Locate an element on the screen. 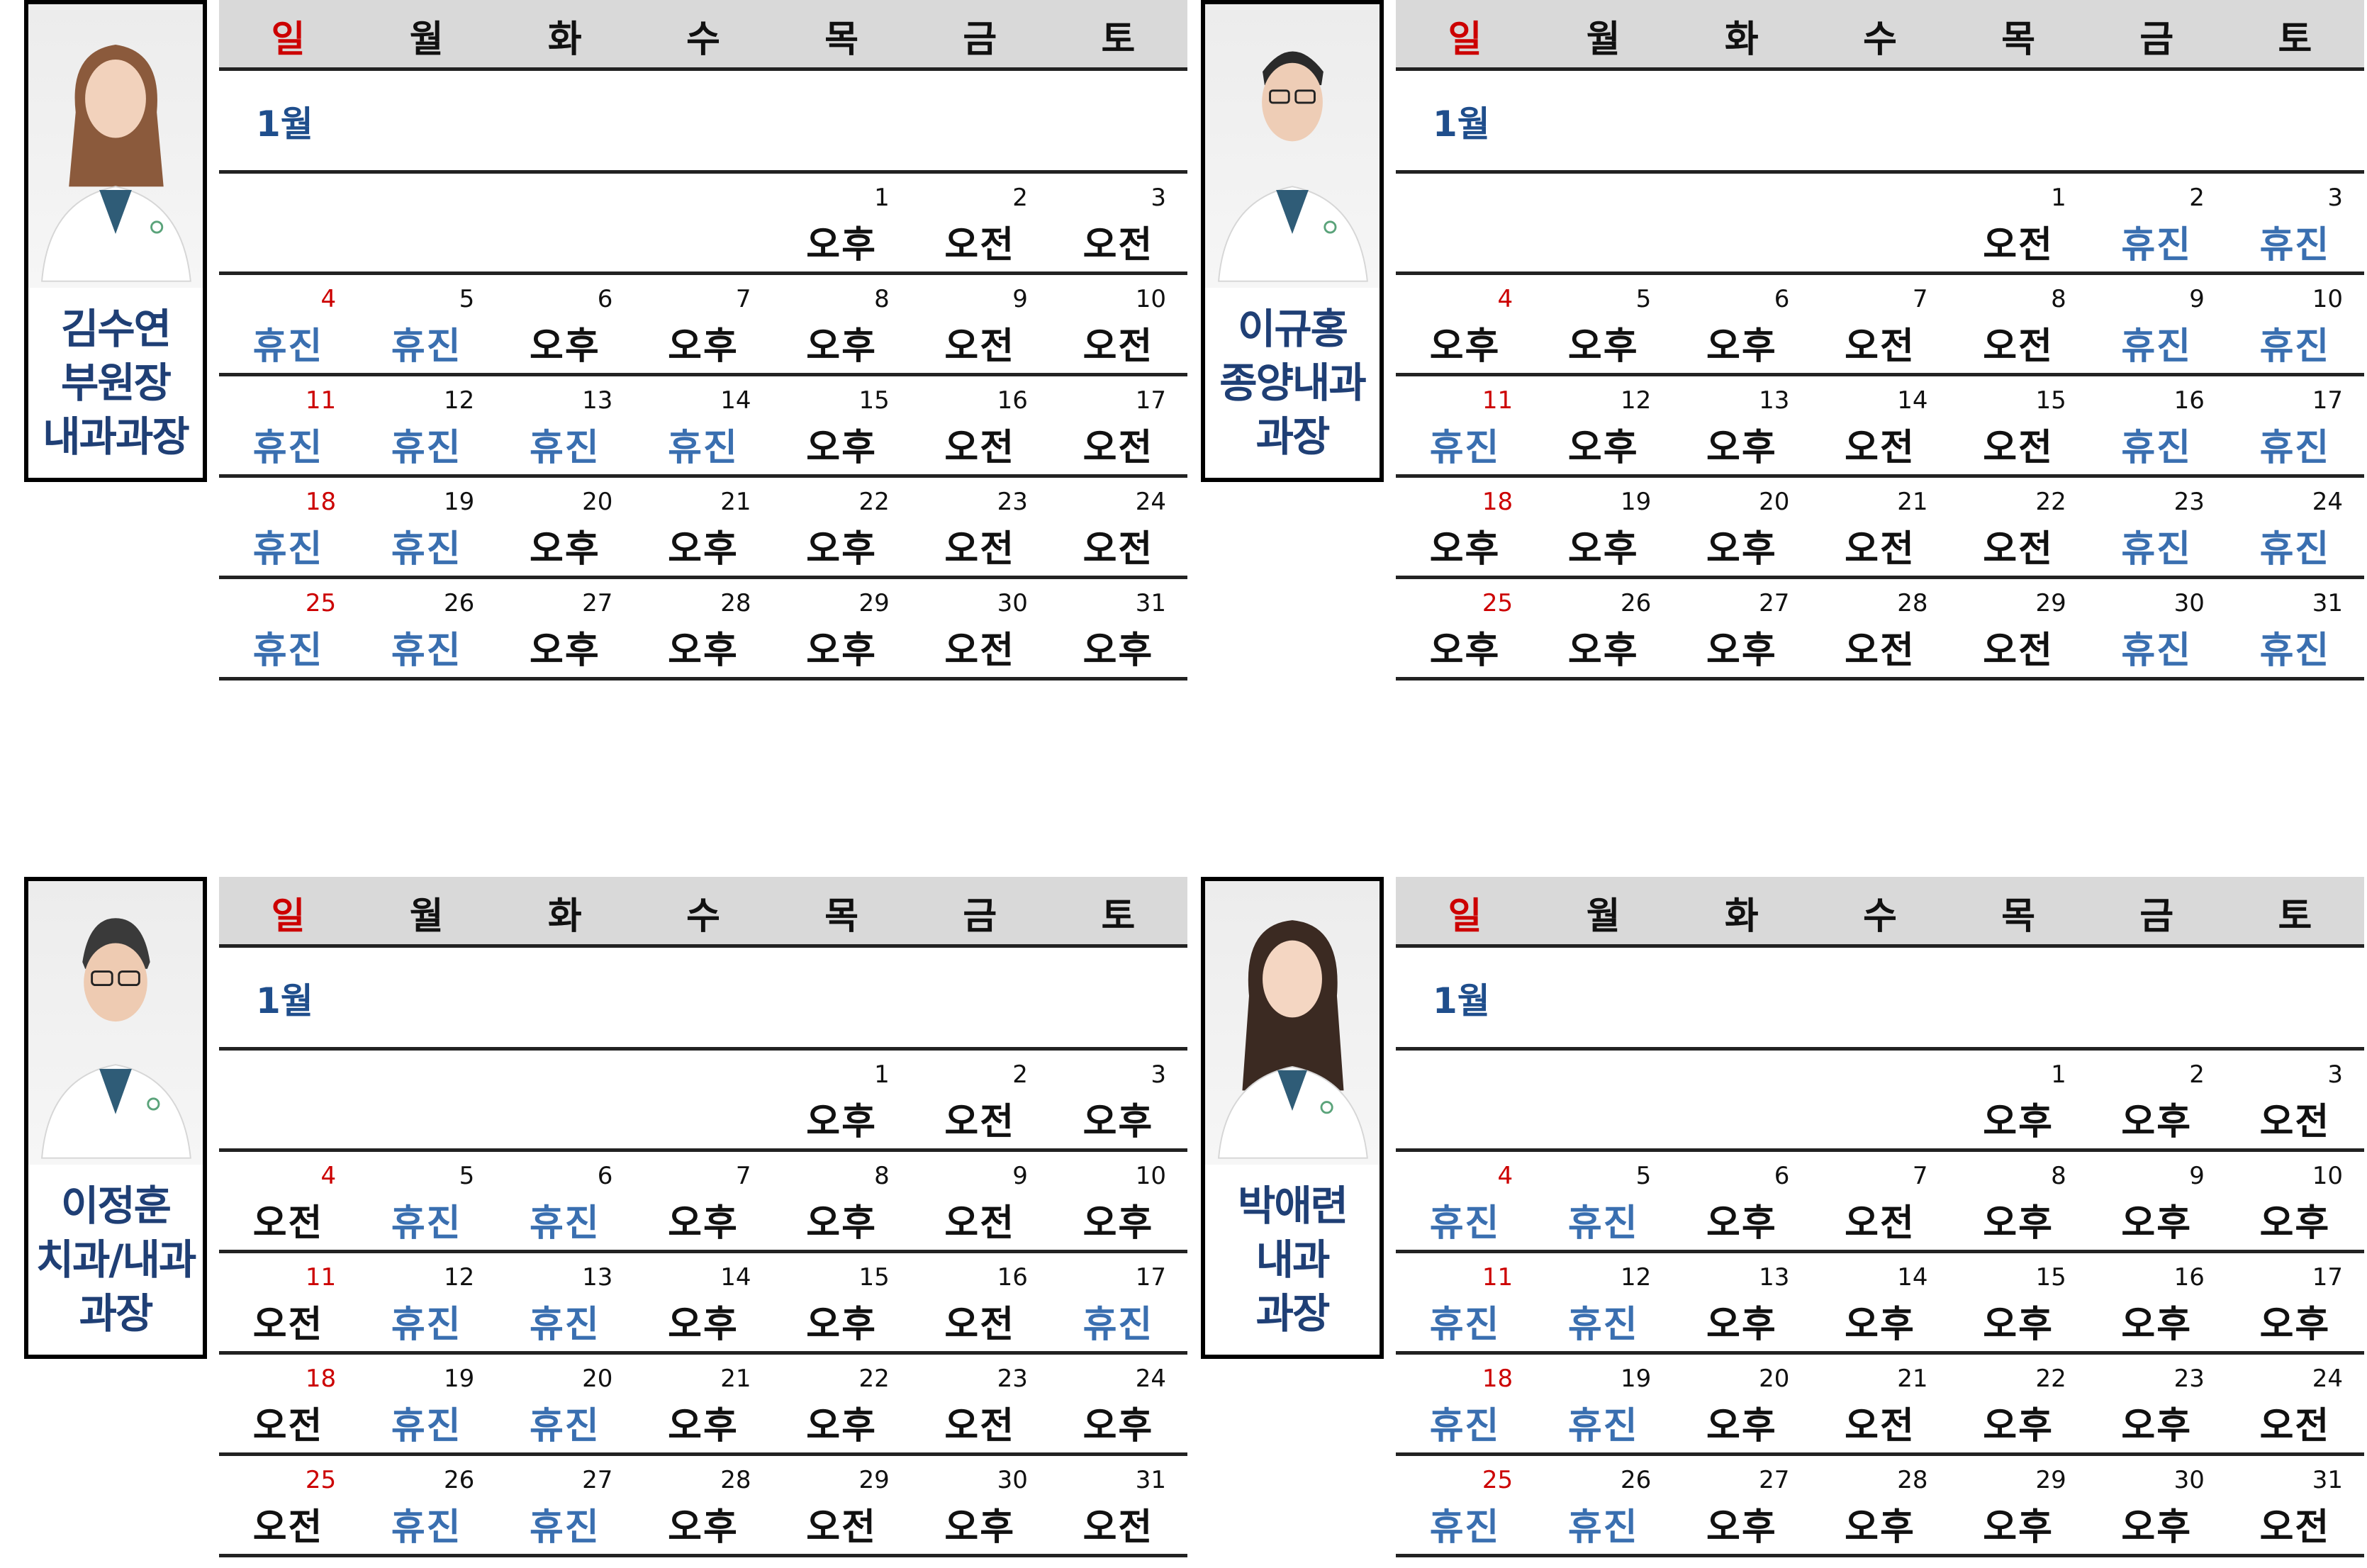 The width and height of the screenshot is (2367, 1568). day-cell: 31 휴진 is located at coordinates (2295, 628).